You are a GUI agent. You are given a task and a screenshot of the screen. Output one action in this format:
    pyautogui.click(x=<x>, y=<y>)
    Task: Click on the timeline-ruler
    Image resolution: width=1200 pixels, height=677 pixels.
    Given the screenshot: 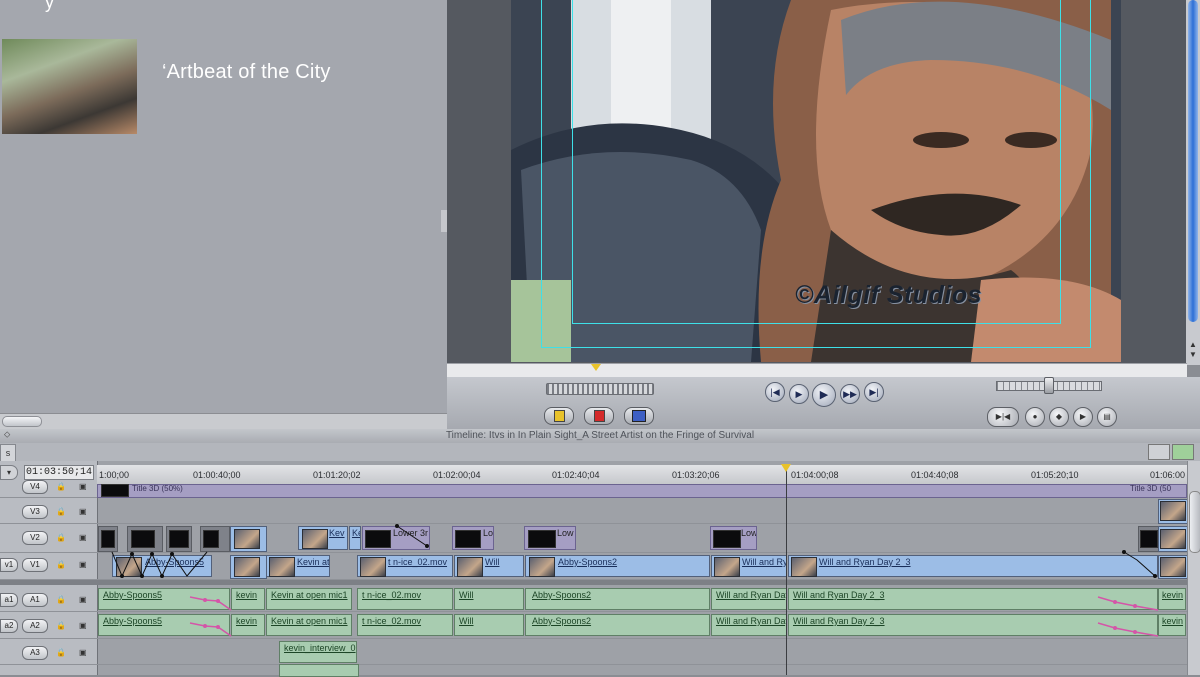 What is the action you would take?
    pyautogui.click(x=642, y=475)
    